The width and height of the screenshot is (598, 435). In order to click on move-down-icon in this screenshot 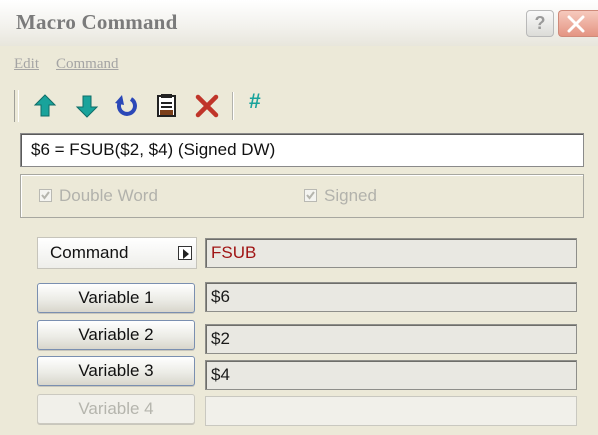, I will do `click(87, 106)`.